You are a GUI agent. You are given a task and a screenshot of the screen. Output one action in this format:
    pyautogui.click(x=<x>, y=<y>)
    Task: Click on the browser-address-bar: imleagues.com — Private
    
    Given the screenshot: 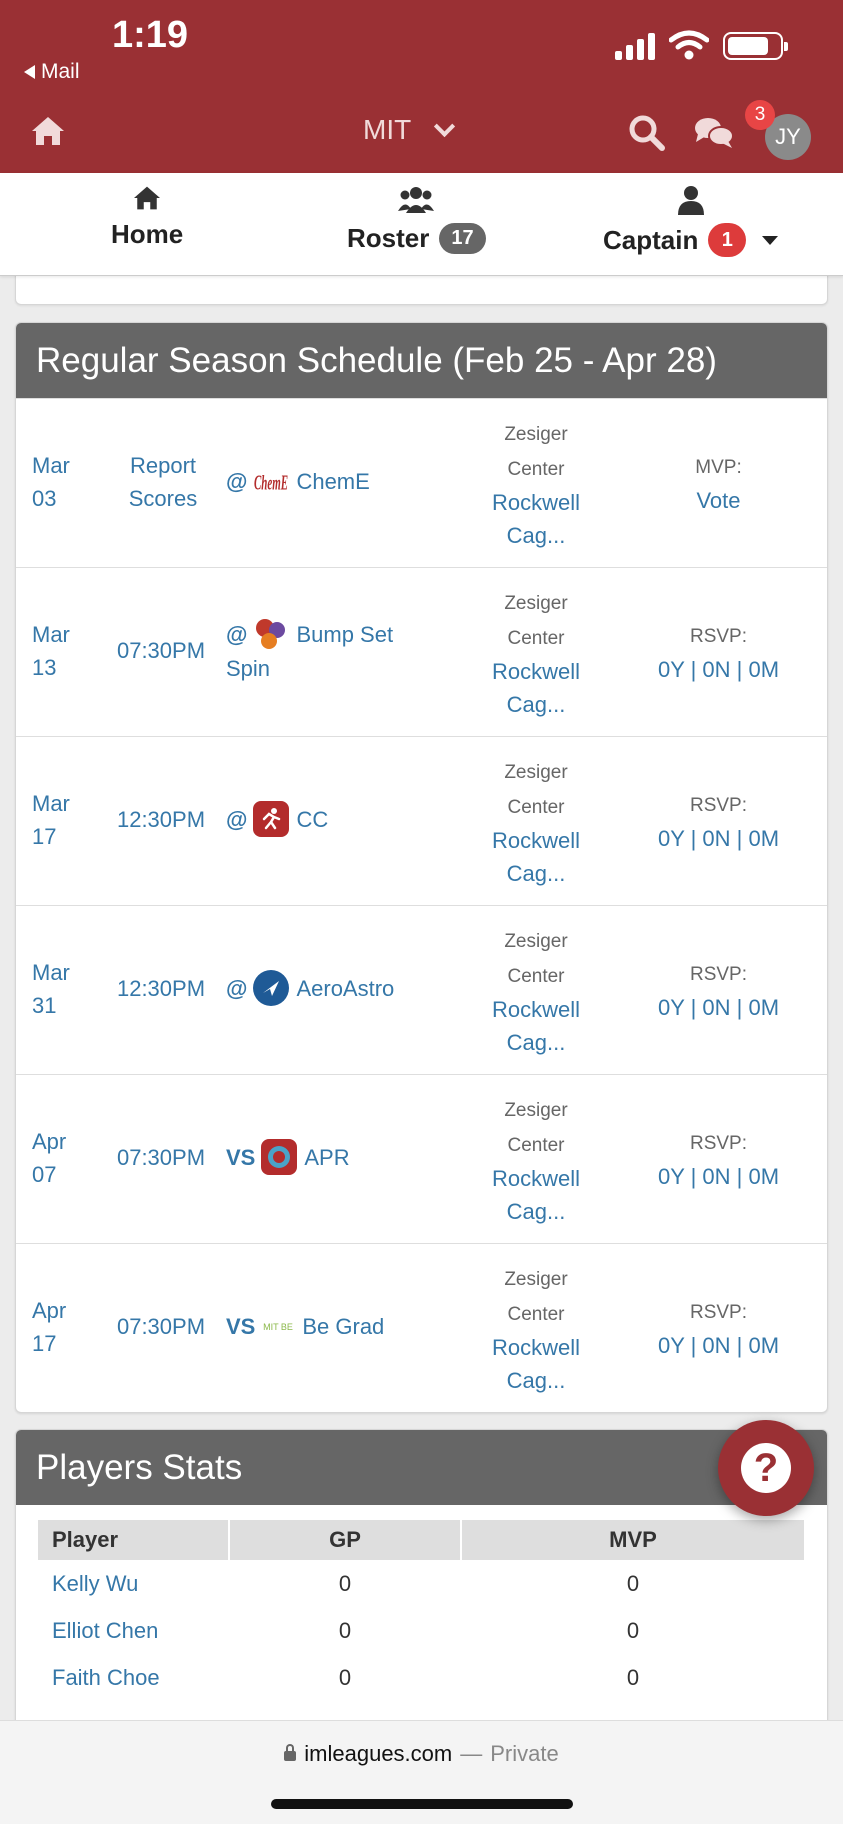 What is the action you would take?
    pyautogui.click(x=421, y=1772)
    